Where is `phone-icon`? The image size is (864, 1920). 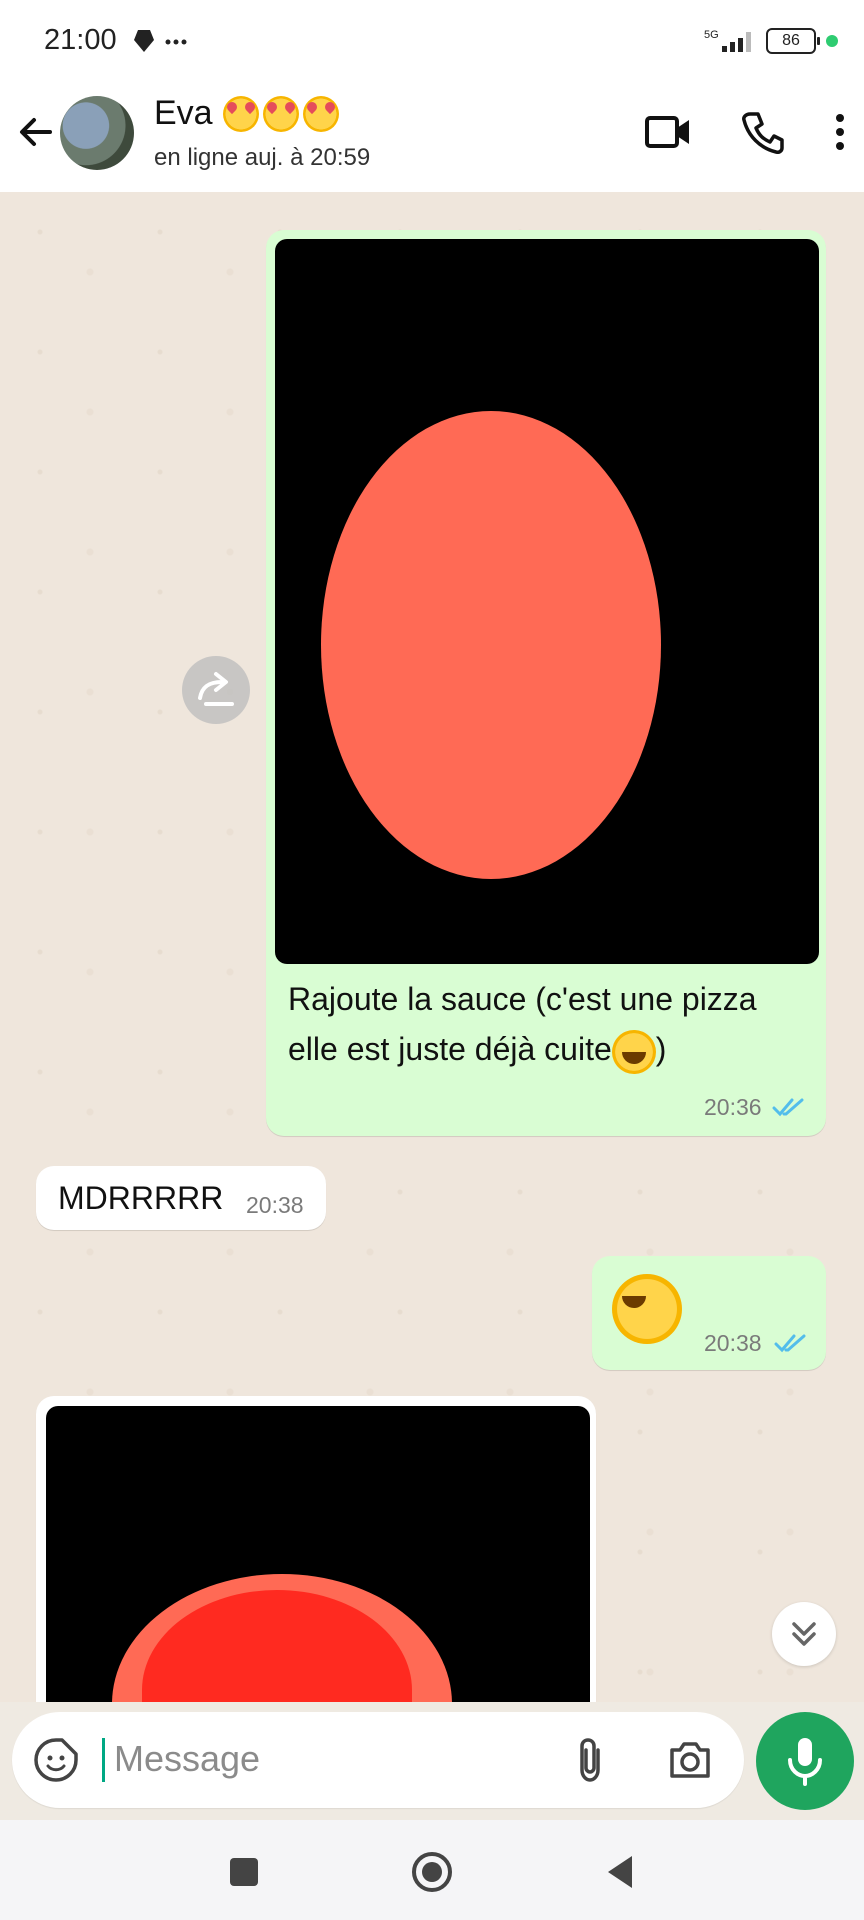 phone-icon is located at coordinates (763, 133).